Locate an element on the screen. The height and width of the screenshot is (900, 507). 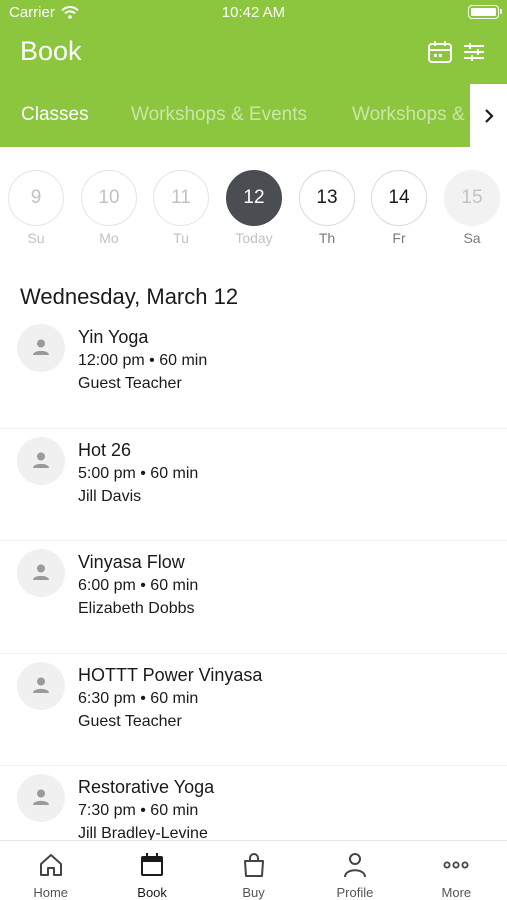
day-saturday: 15 Sa is located at coordinates (472, 208).